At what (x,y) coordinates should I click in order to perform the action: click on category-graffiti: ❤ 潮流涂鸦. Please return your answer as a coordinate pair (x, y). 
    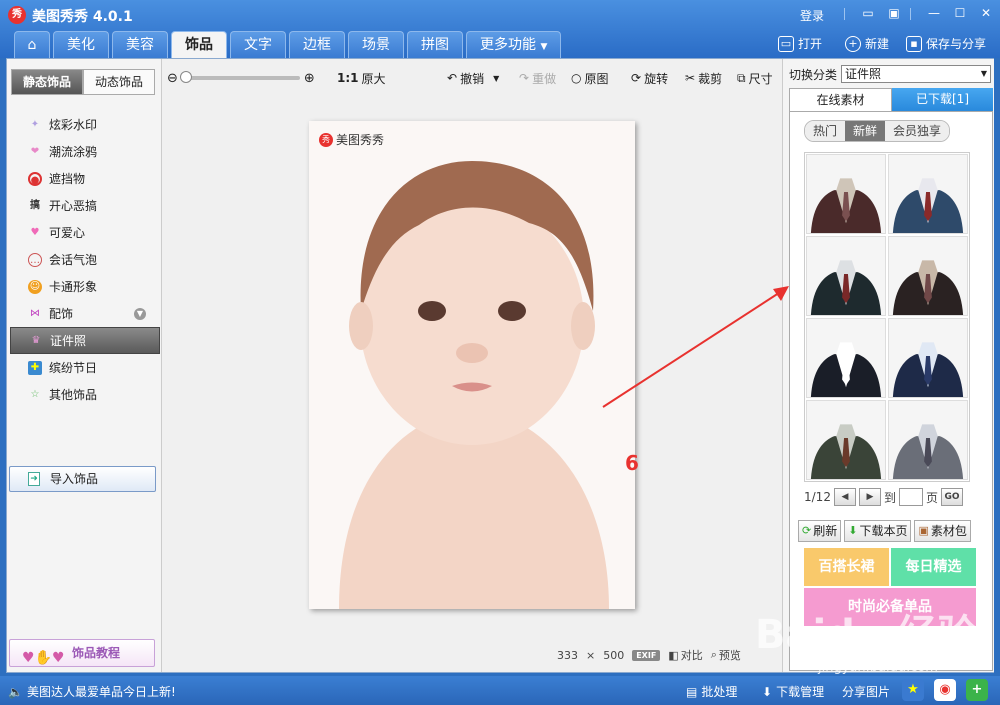
    Looking at the image, I should click on (85, 151).